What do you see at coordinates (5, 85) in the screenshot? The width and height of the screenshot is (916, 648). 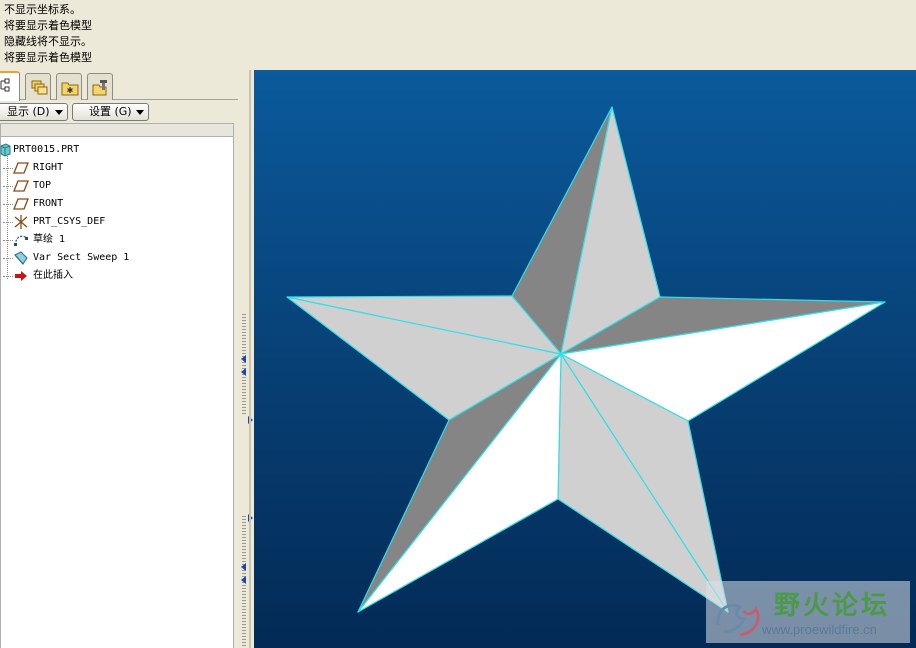 I see `model-tree-icon` at bounding box center [5, 85].